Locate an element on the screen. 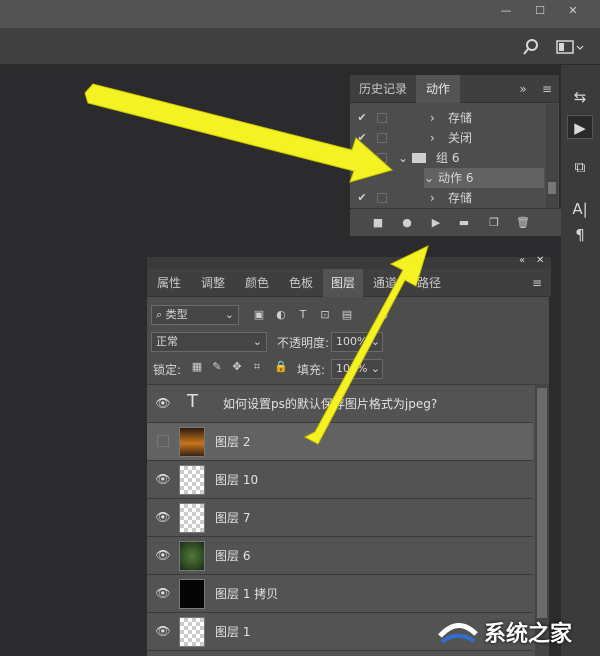 The height and width of the screenshot is (656, 600). shape-filter-icon: ⊡ is located at coordinates (325, 315).